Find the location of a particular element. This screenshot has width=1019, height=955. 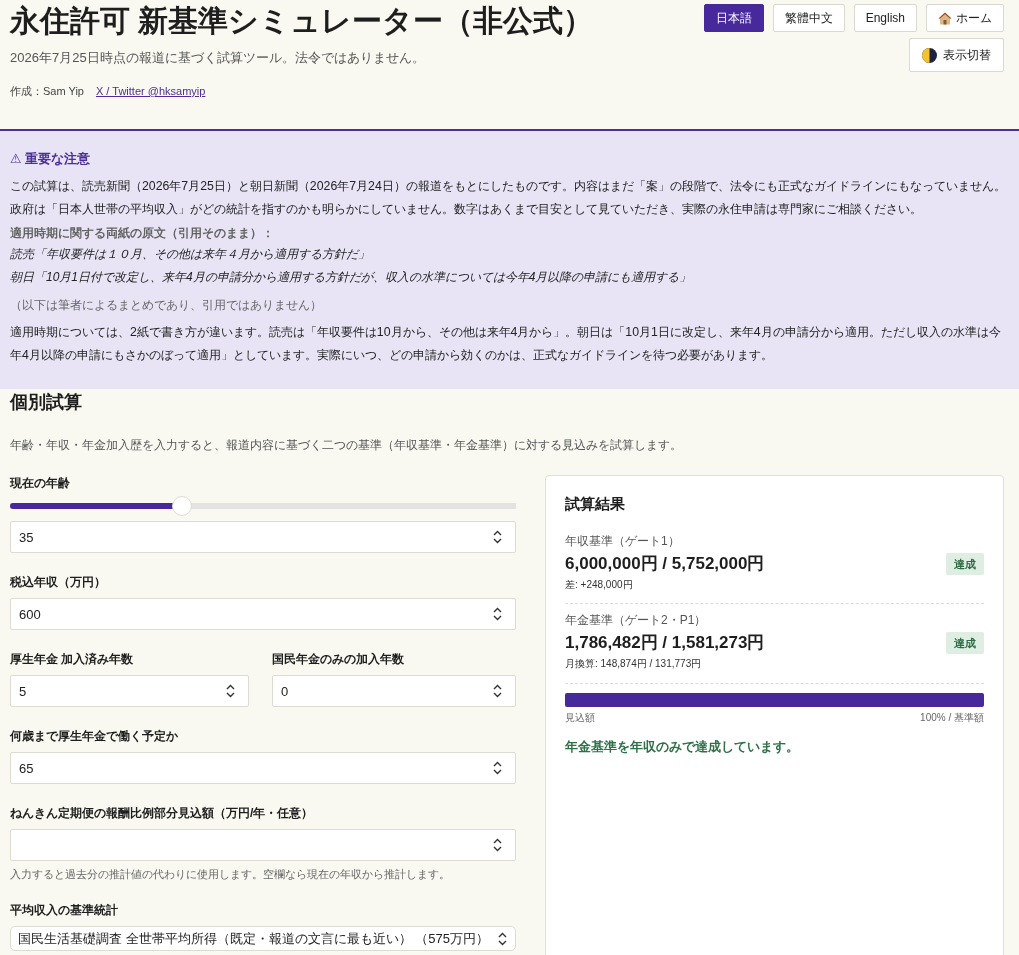

theme-toggle-button: 表示切替 is located at coordinates (956, 55).